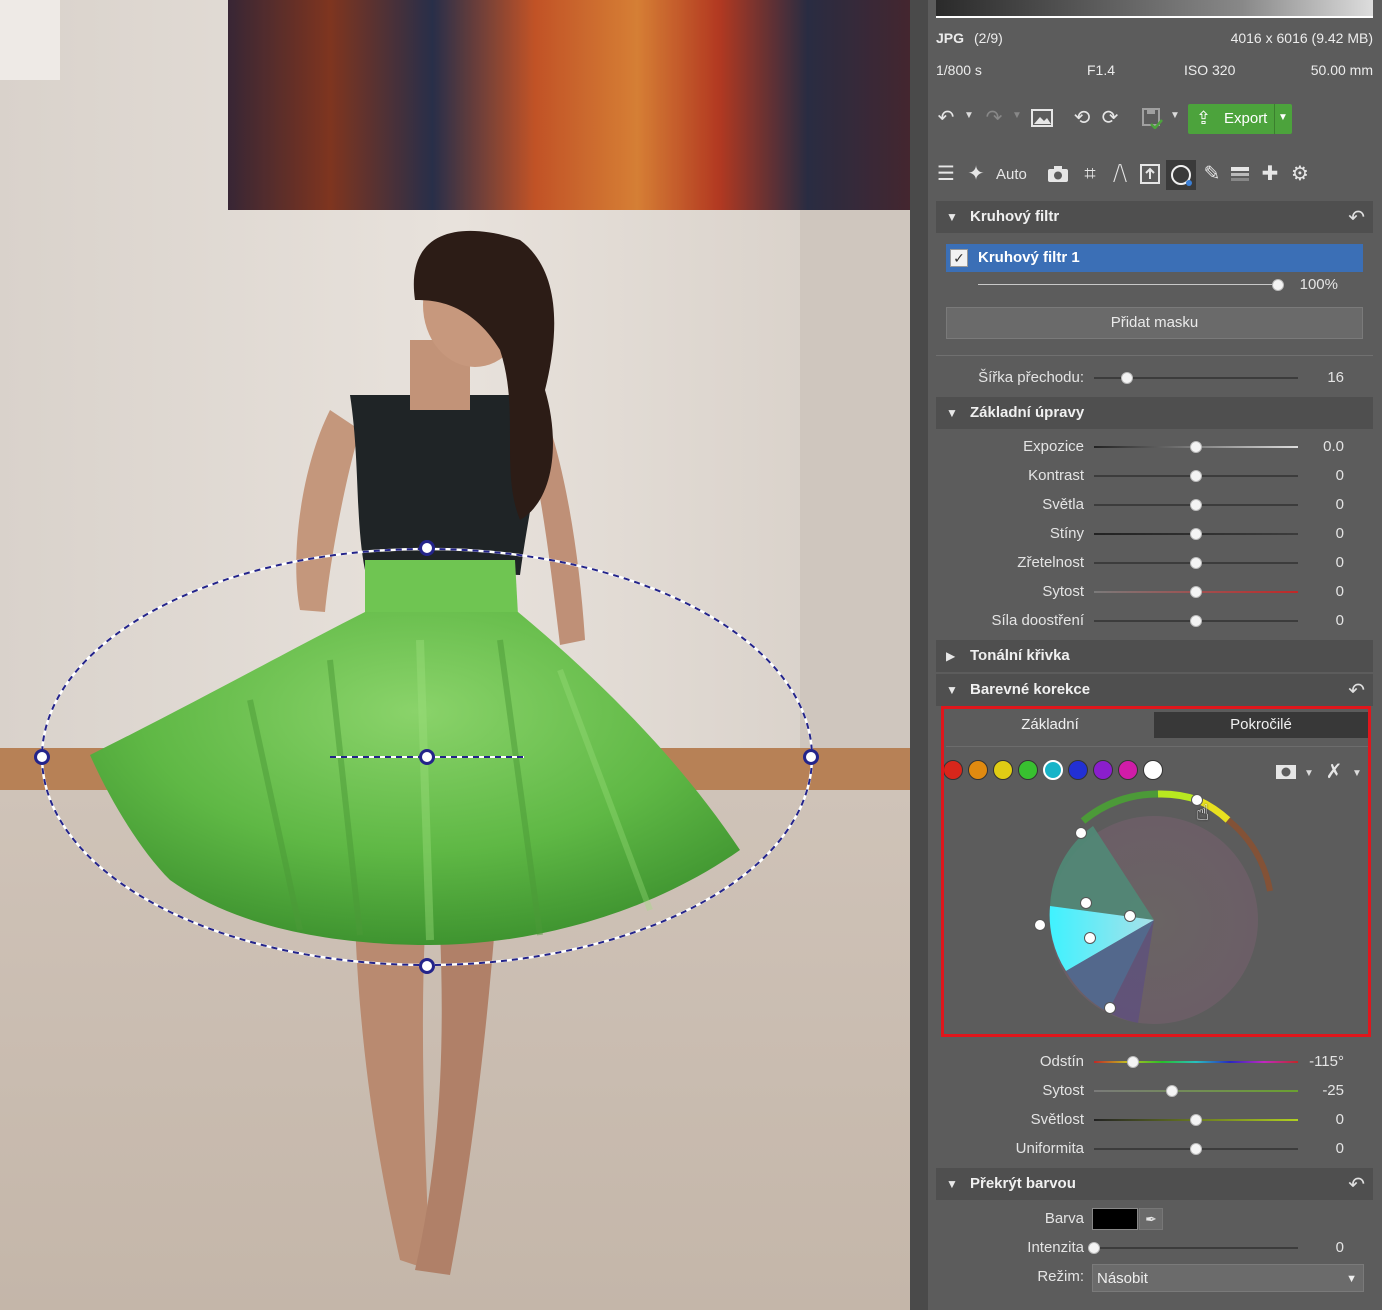 This screenshot has height=1310, width=1382. I want to click on section-color-correction: ▼ Barevné korekce ↶, so click(1154, 690).